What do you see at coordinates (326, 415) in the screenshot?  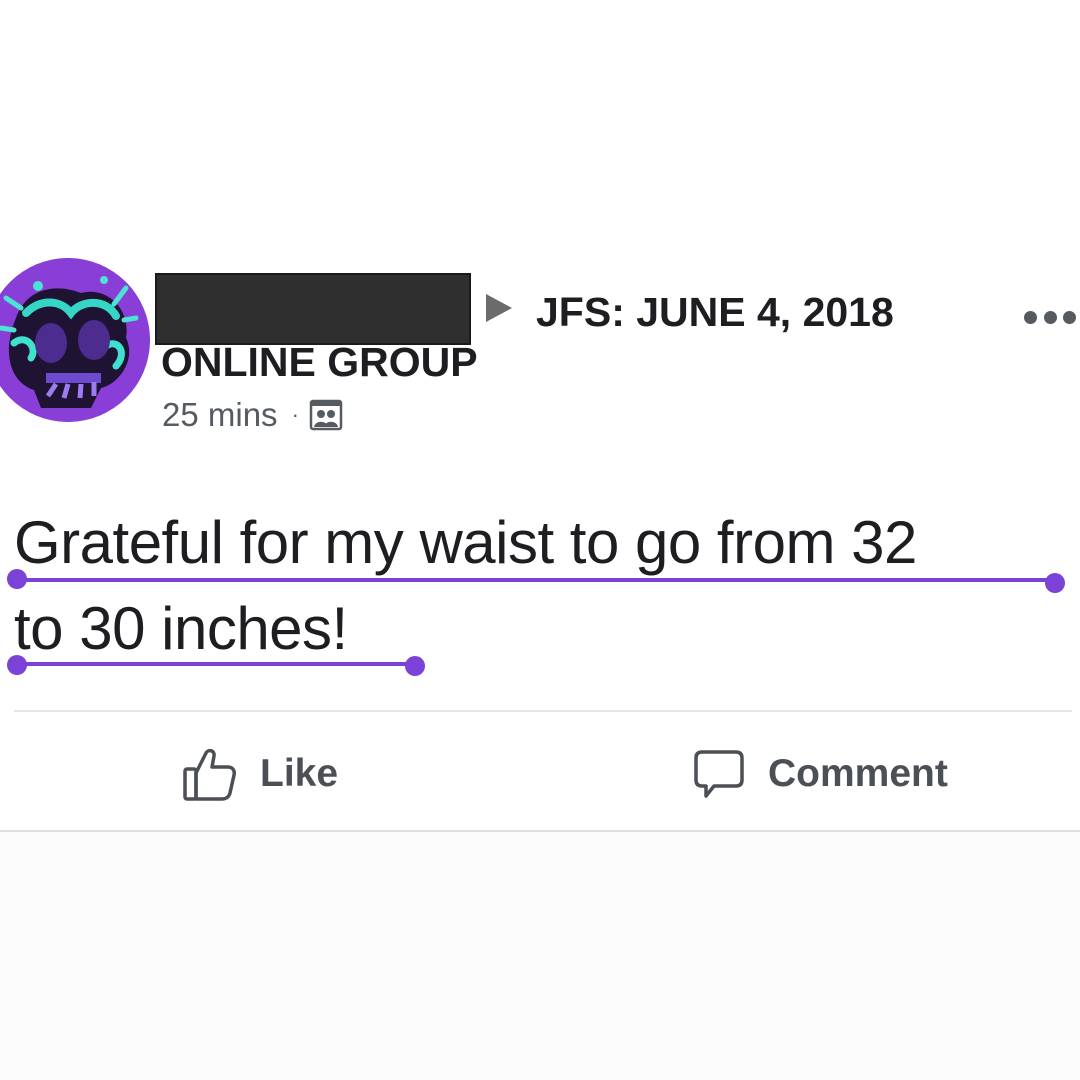 I see `group-audience-icon` at bounding box center [326, 415].